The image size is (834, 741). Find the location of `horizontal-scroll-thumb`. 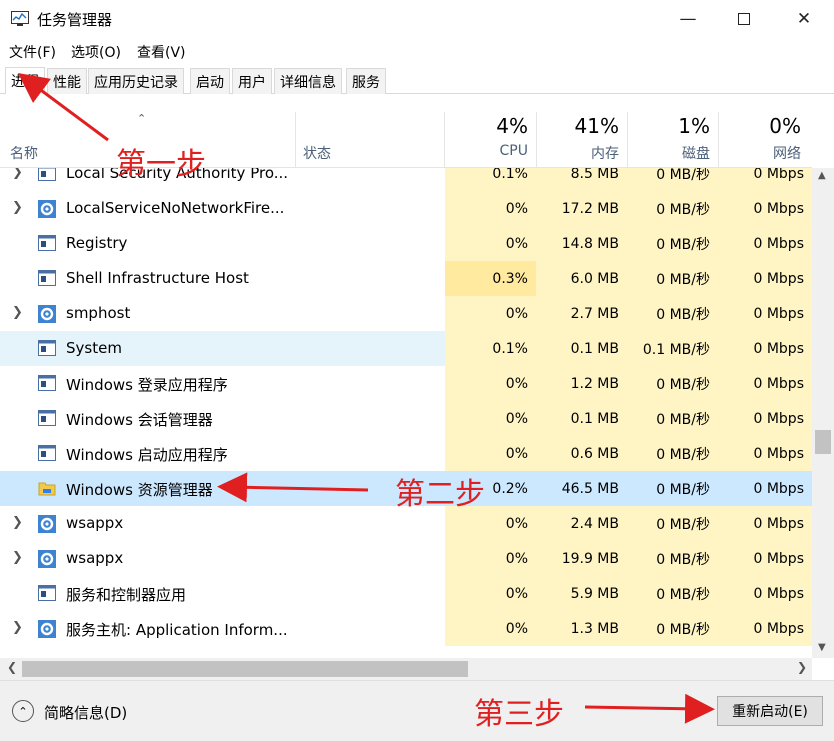

horizontal-scroll-thumb is located at coordinates (245, 669).